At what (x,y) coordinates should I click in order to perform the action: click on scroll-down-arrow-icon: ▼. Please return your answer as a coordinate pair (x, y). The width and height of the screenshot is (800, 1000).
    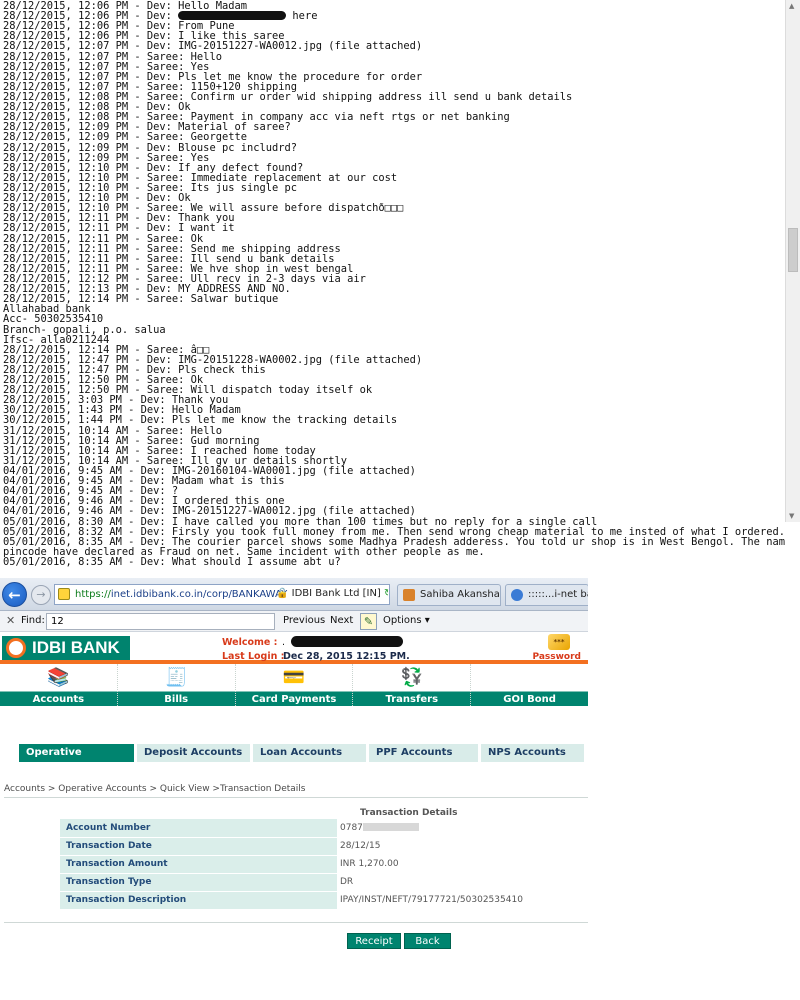
    Looking at the image, I should click on (791, 516).